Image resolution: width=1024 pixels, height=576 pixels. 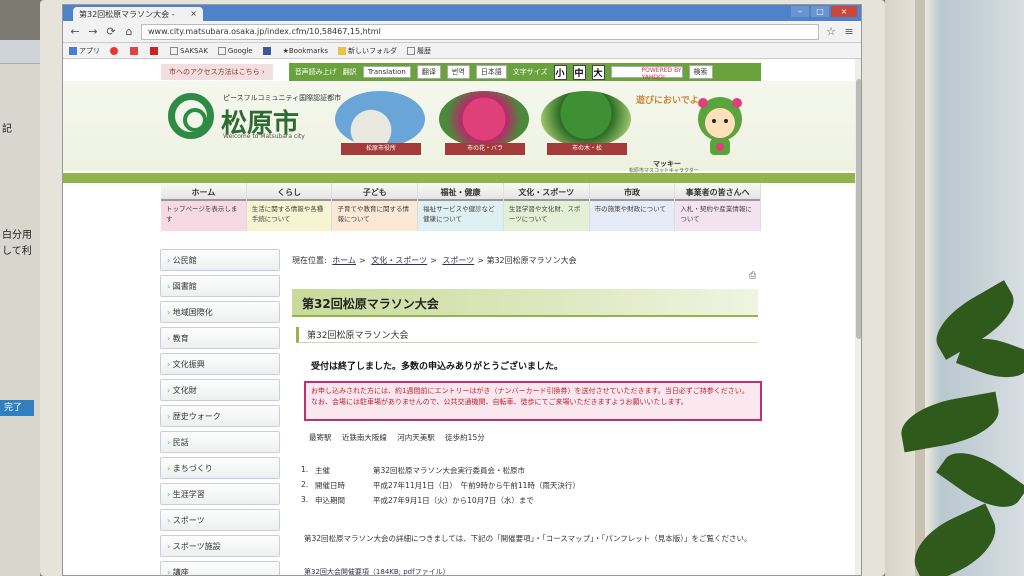 I want to click on sidebar-item: 歴史ウォーク, so click(x=220, y=416).